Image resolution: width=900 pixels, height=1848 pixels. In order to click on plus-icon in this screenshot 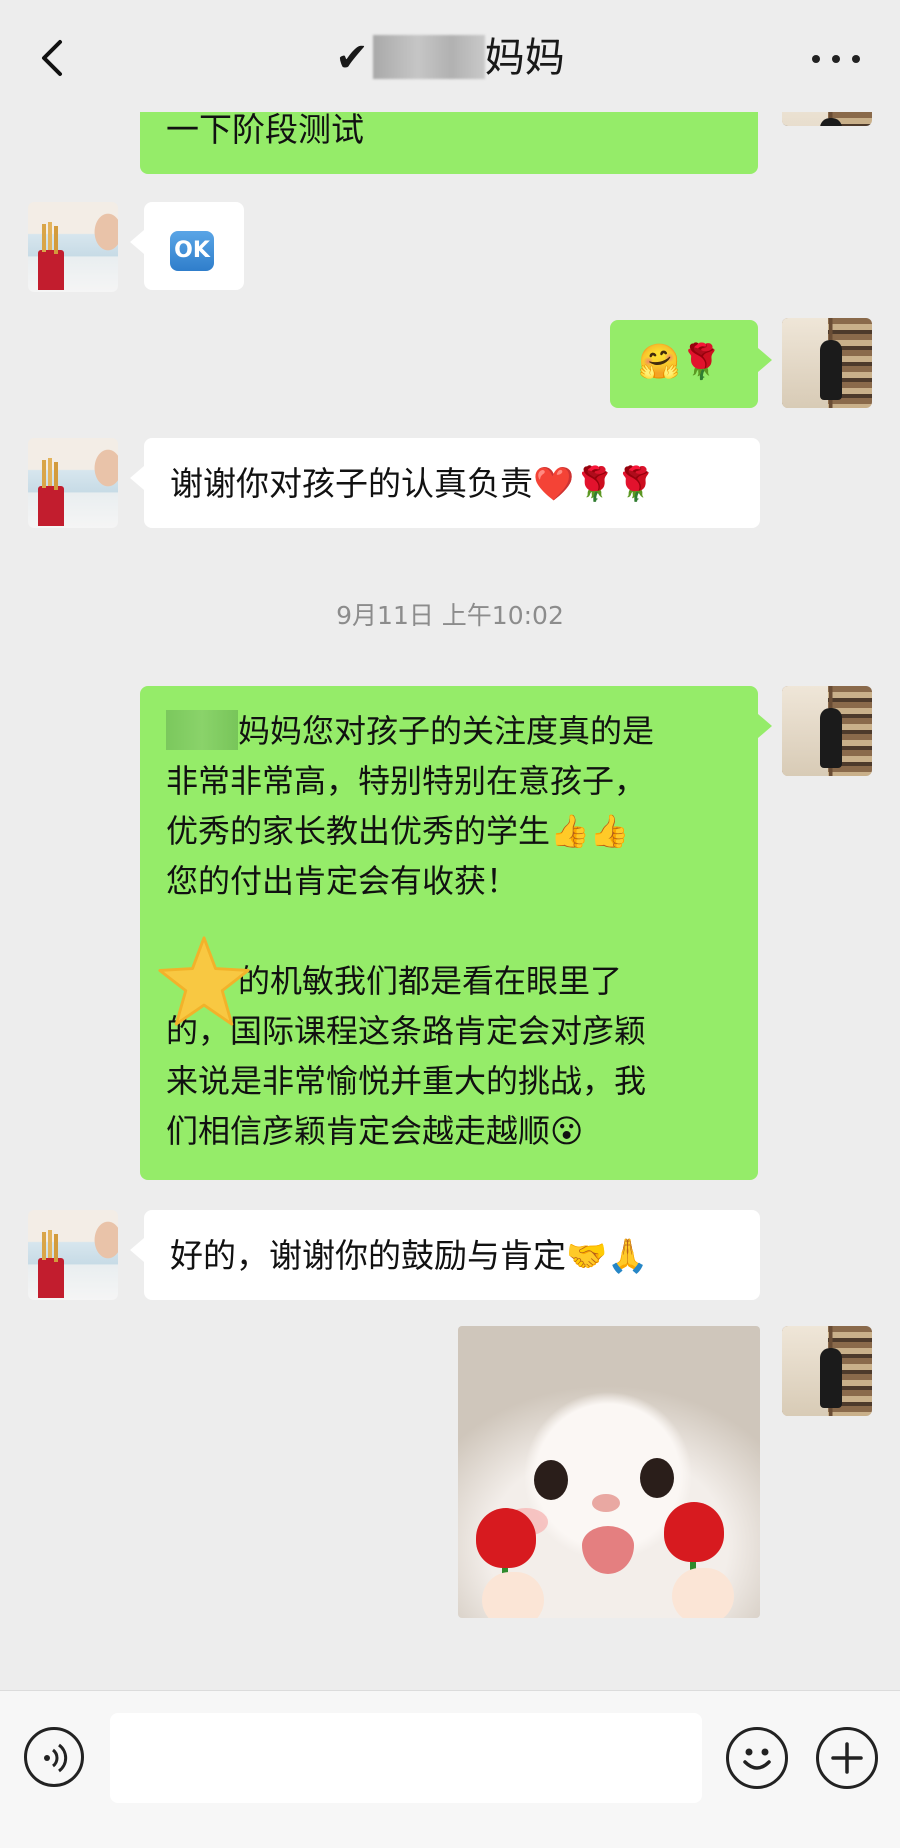, I will do `click(847, 1758)`.